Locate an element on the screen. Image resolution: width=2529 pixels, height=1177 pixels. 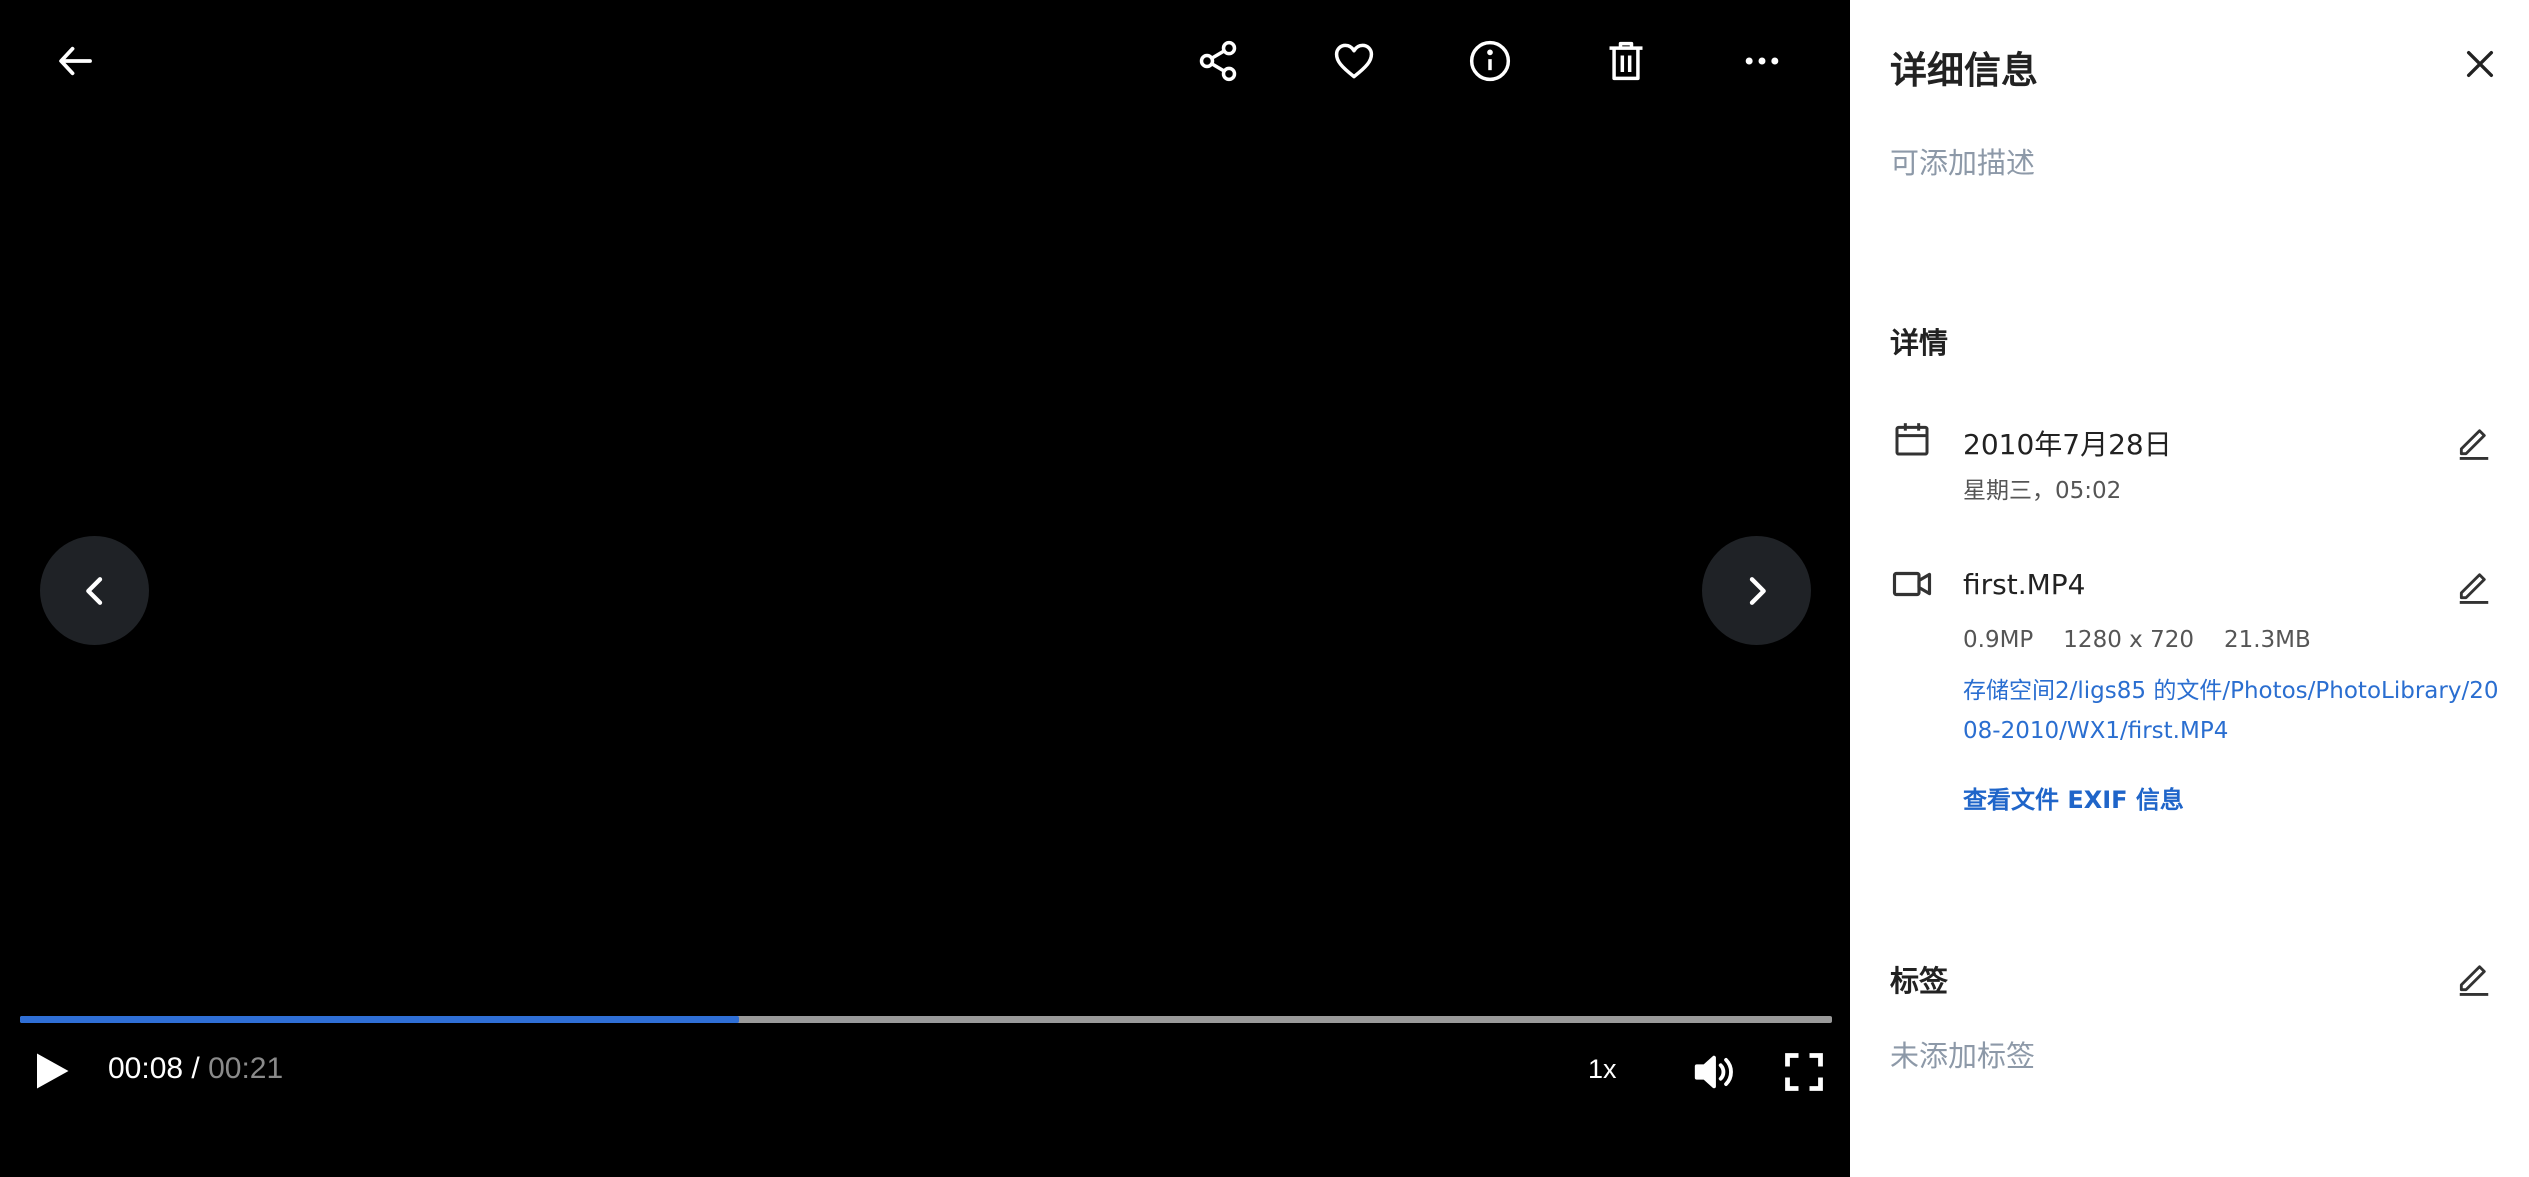
fullscreen-icon is located at coordinates (1804, 1072).